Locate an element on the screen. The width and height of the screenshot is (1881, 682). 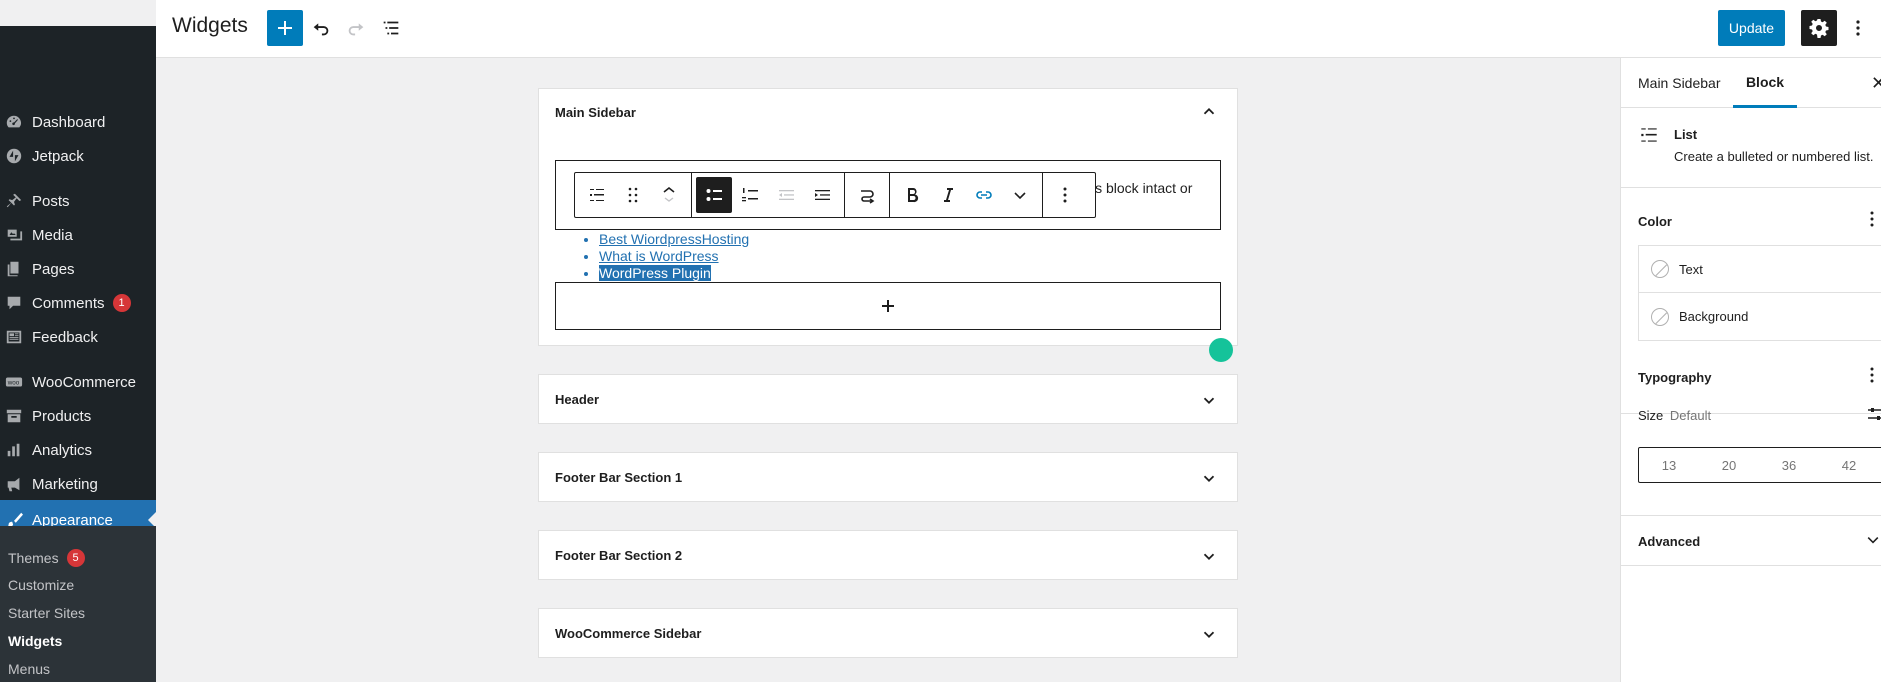
color-text-item: Text is located at coordinates (1760, 269).